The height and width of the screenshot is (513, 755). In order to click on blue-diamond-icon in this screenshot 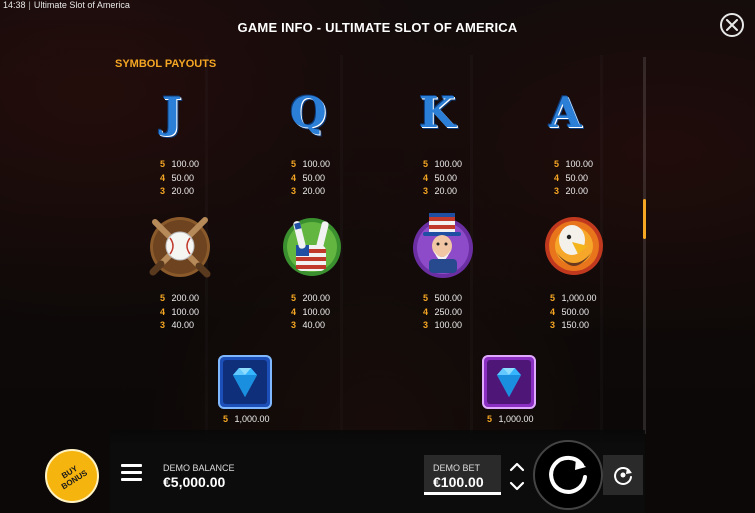, I will do `click(245, 382)`.